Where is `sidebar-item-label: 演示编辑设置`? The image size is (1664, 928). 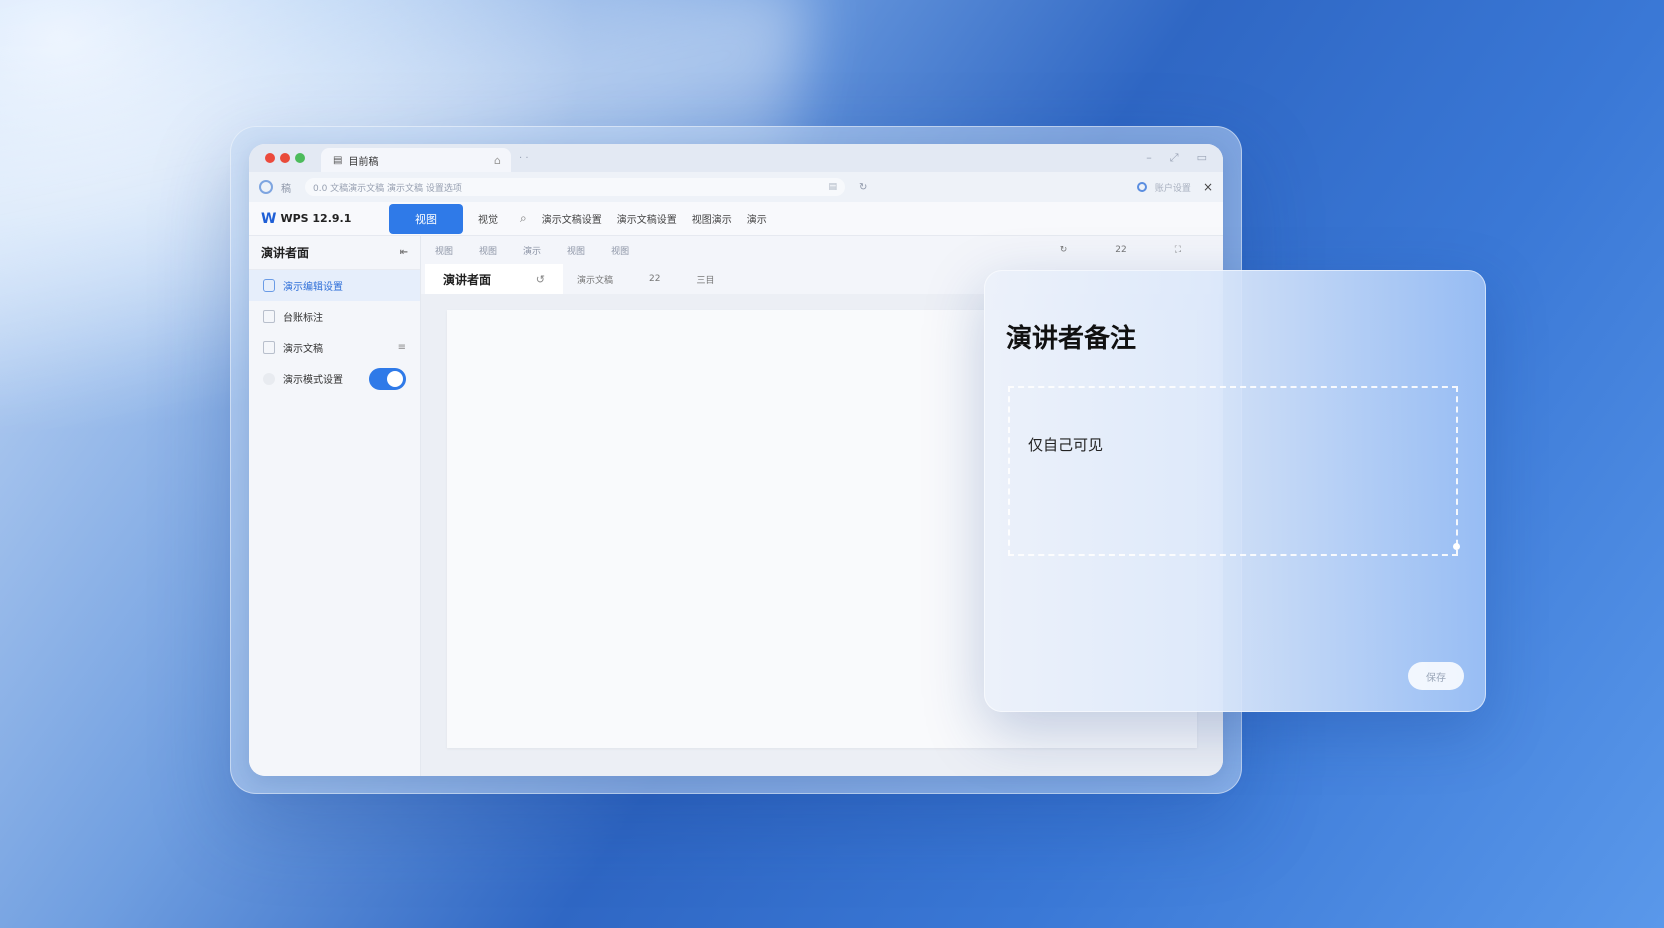
sidebar-item-label: 演示编辑设置 is located at coordinates (313, 287).